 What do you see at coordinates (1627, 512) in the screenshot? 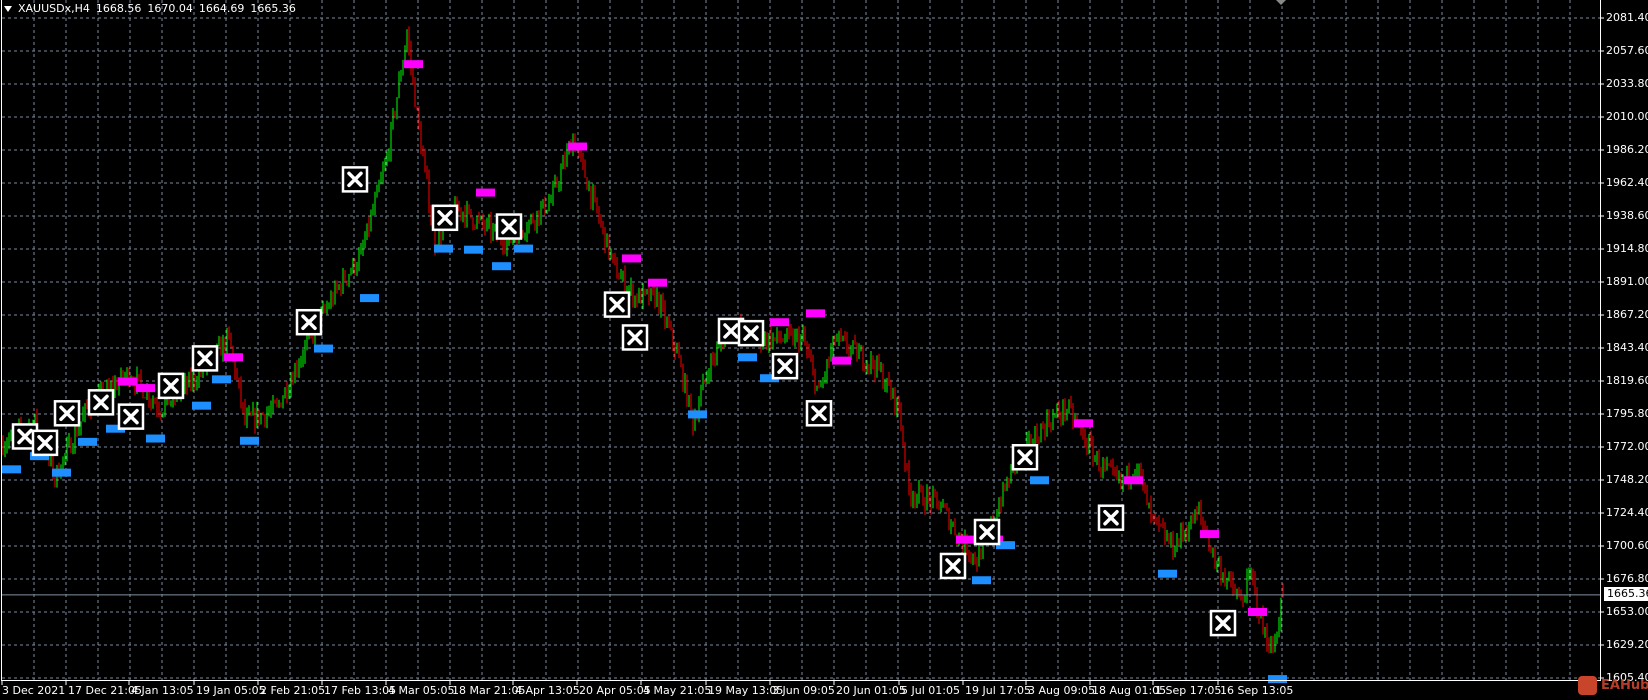
I see `price-tick-label: 1724.40` at bounding box center [1627, 512].